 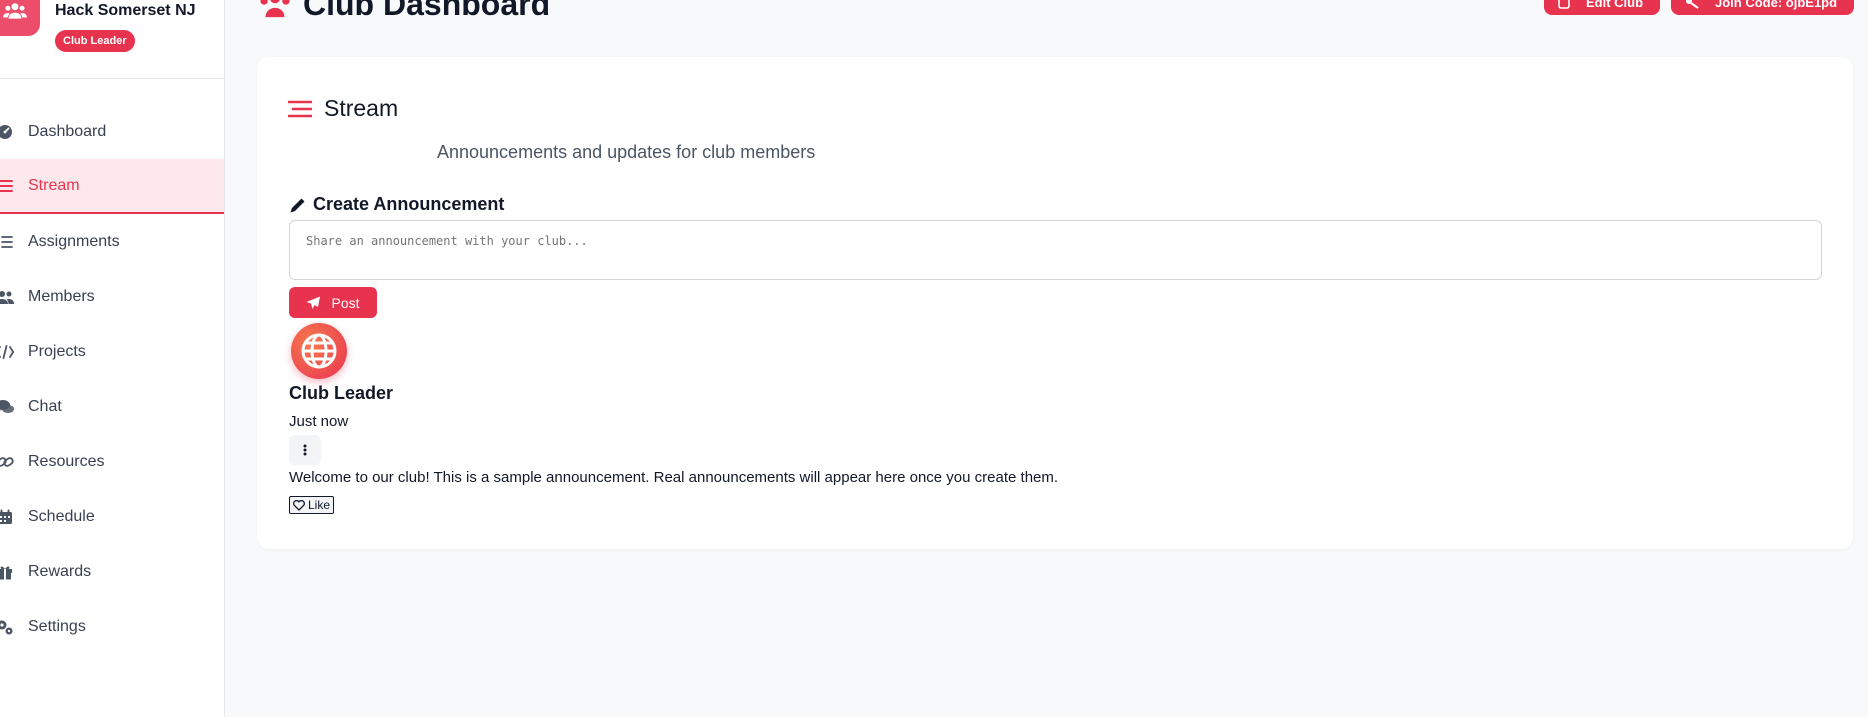 I want to click on link-icon, so click(x=7, y=462).